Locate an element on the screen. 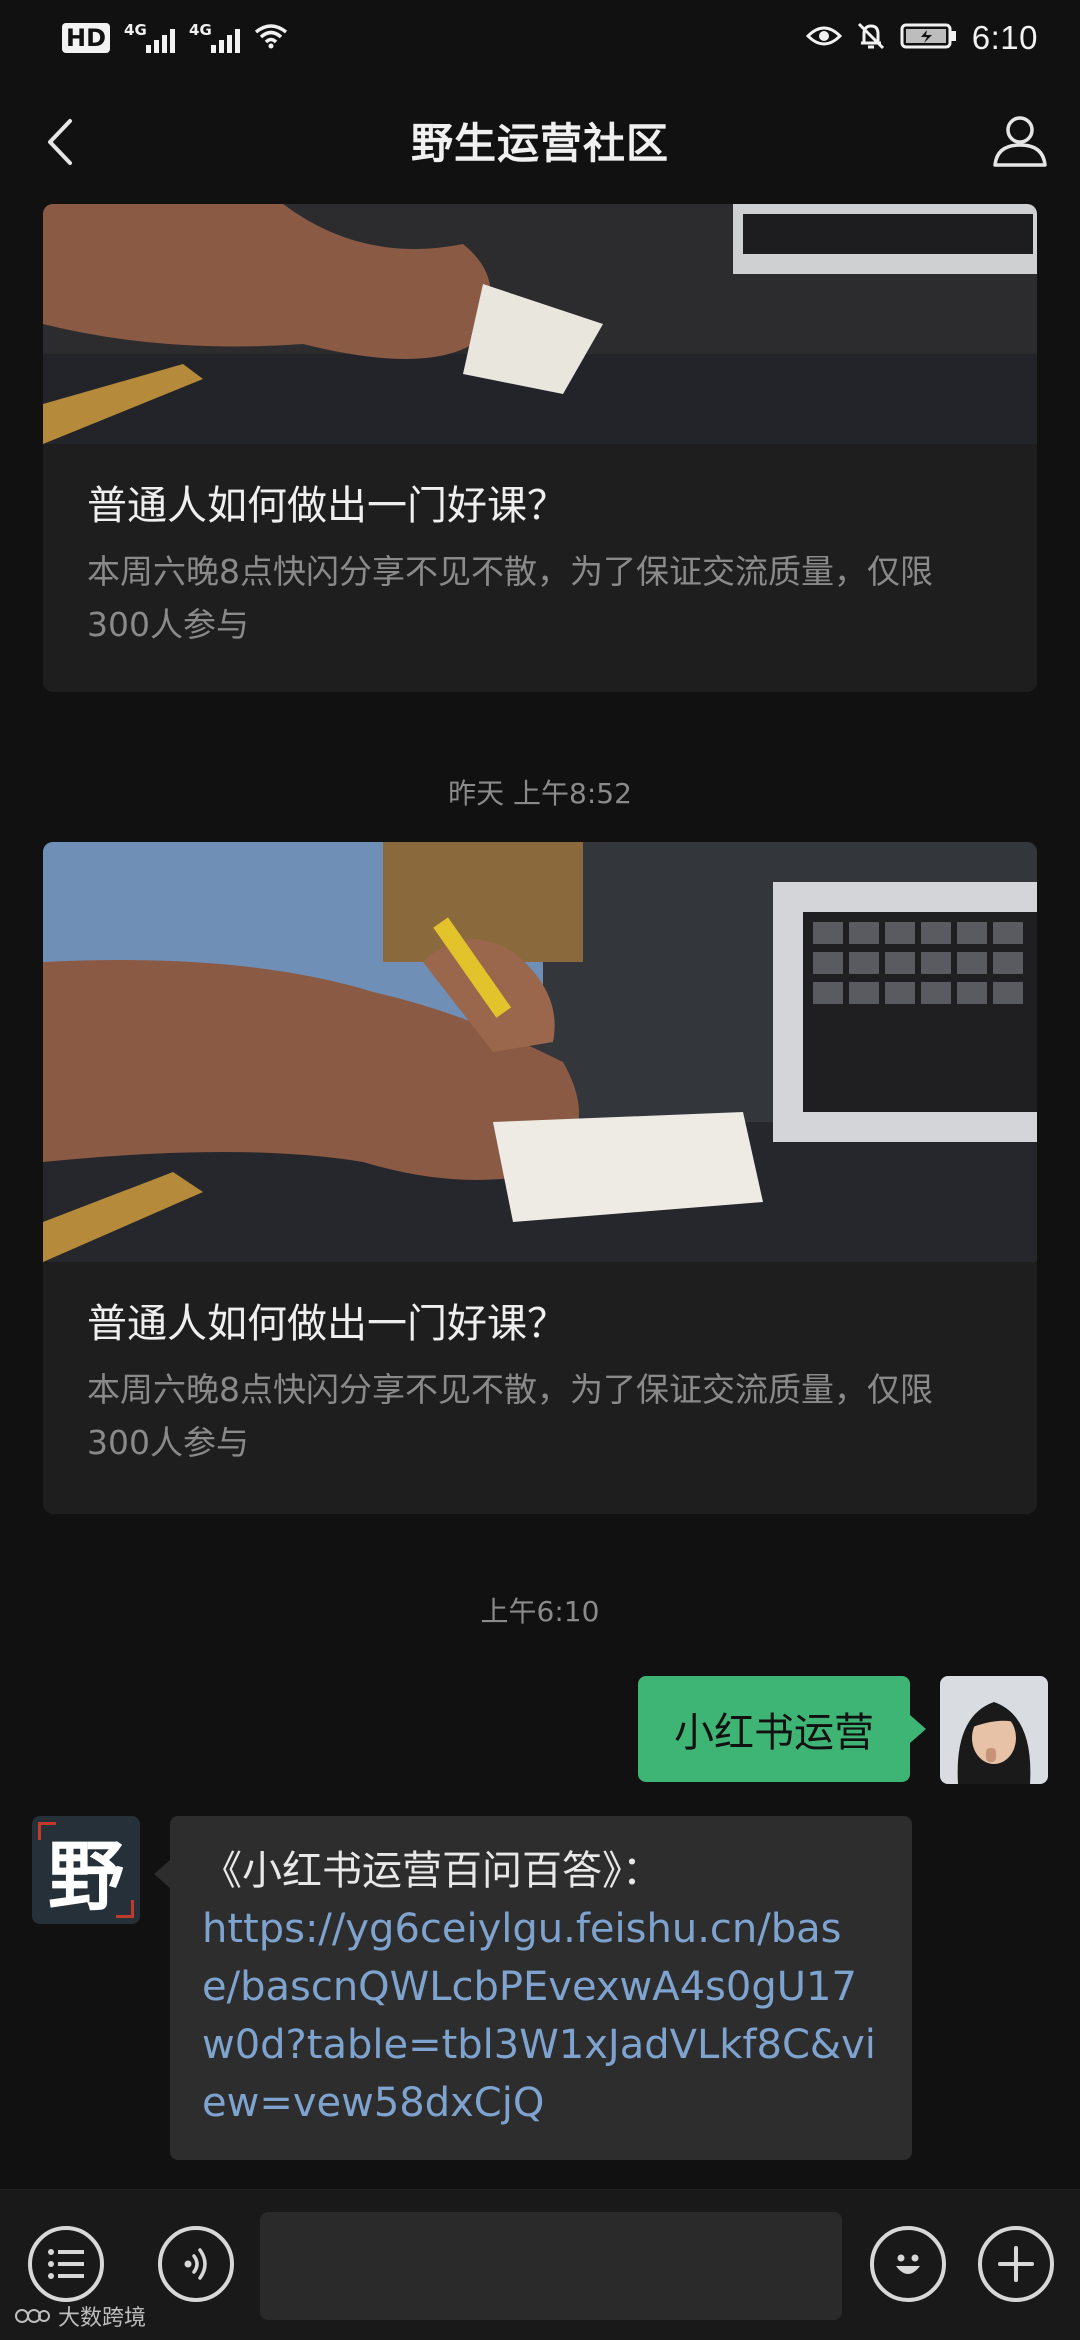 This screenshot has width=1080, height=2340. status-bar: HD 4G 4G 6:10 is located at coordinates (540, 38).